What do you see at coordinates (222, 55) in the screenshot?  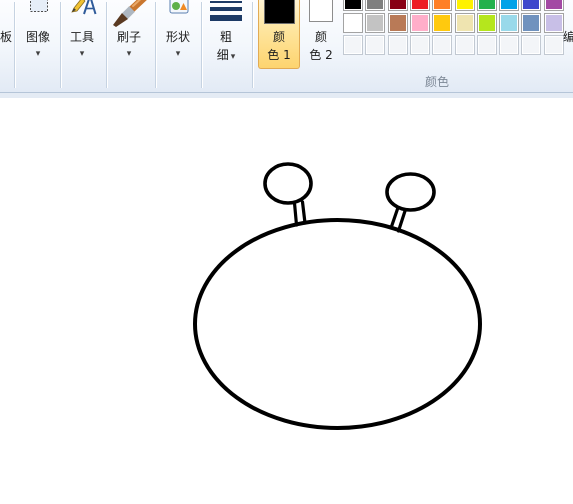 I see `size-label-text: 细` at bounding box center [222, 55].